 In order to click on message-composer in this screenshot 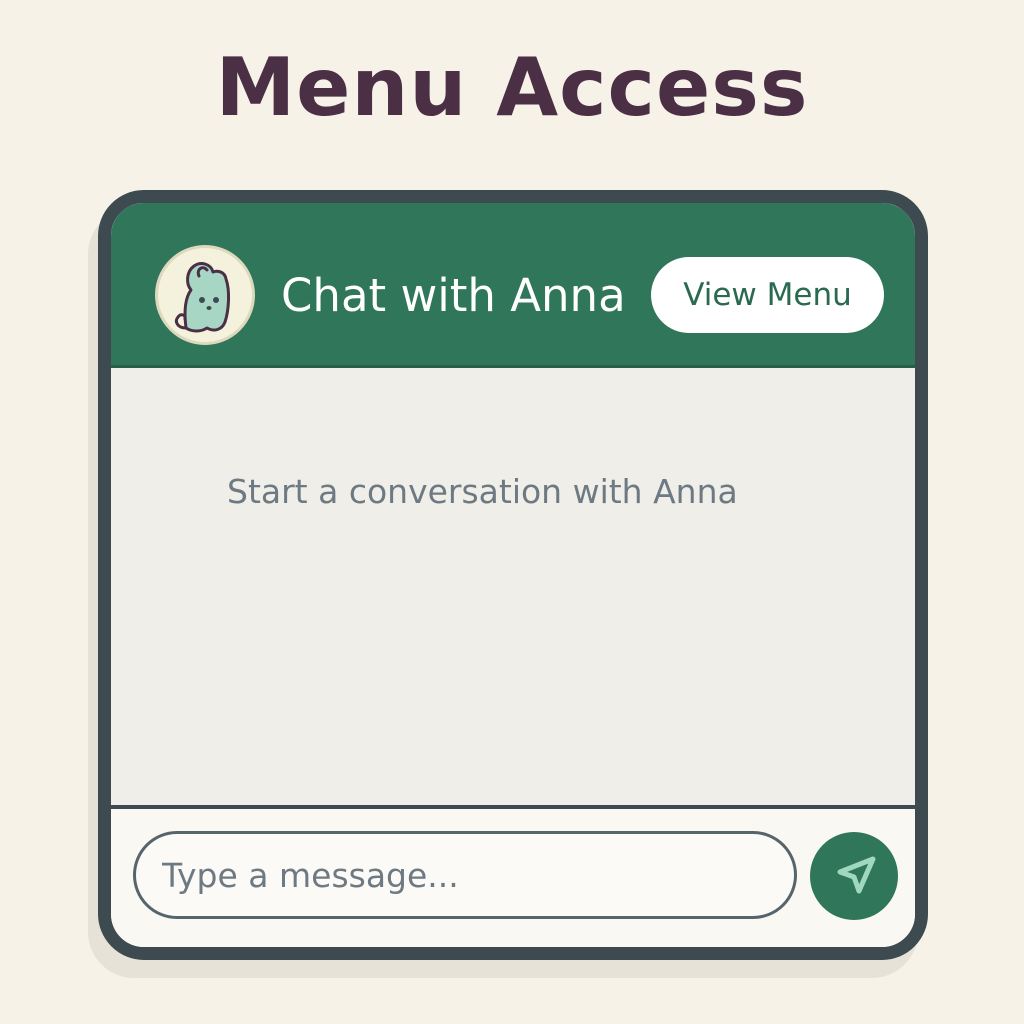, I will do `click(513, 878)`.